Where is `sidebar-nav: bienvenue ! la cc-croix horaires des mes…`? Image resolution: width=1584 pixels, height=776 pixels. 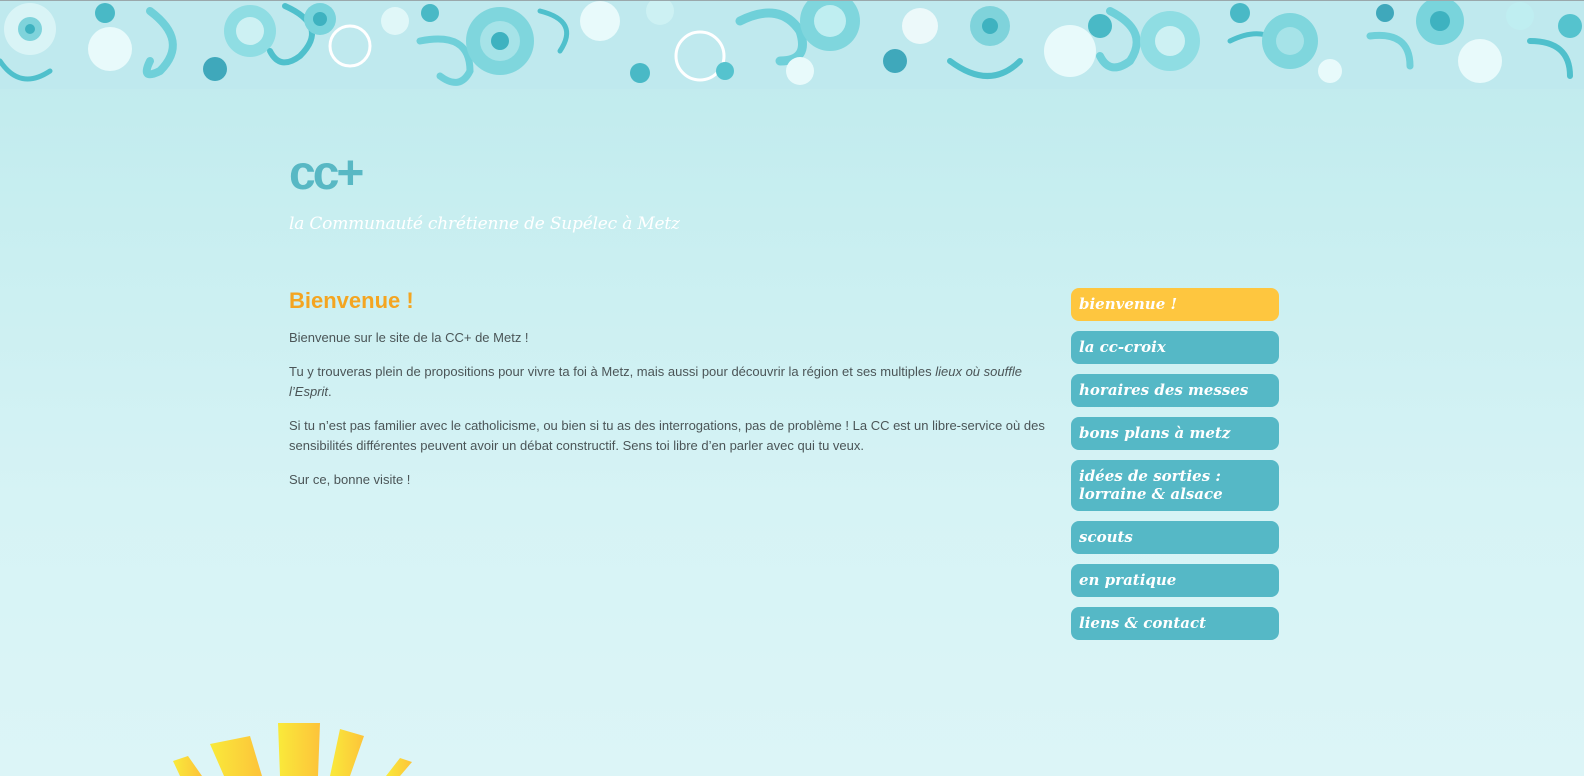 sidebar-nav: bienvenue ! la cc-croix horaires des mes… is located at coordinates (1175, 469).